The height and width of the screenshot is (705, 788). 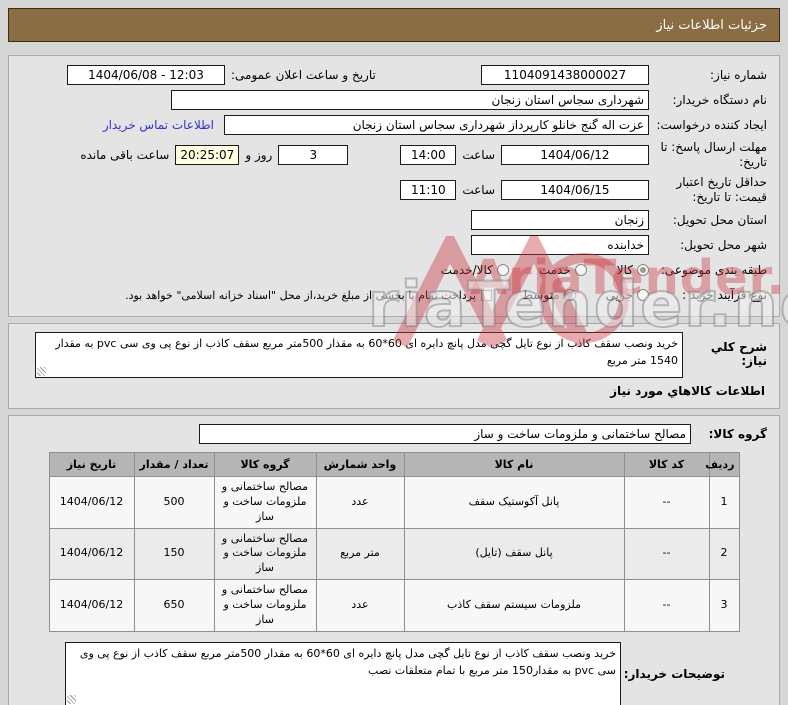 I want to click on reply-deadline-time-field: 14:00, so click(x=428, y=155).